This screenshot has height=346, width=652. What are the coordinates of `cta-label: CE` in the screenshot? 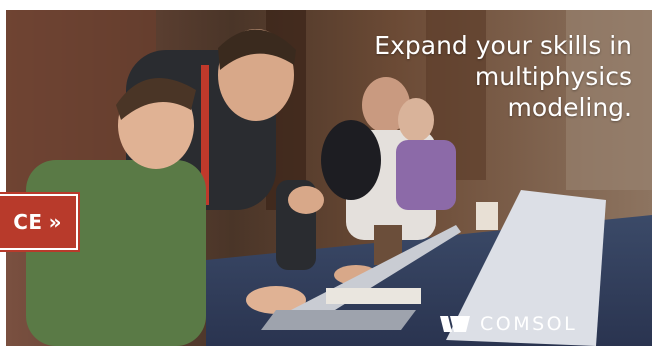 It's located at (28, 222).